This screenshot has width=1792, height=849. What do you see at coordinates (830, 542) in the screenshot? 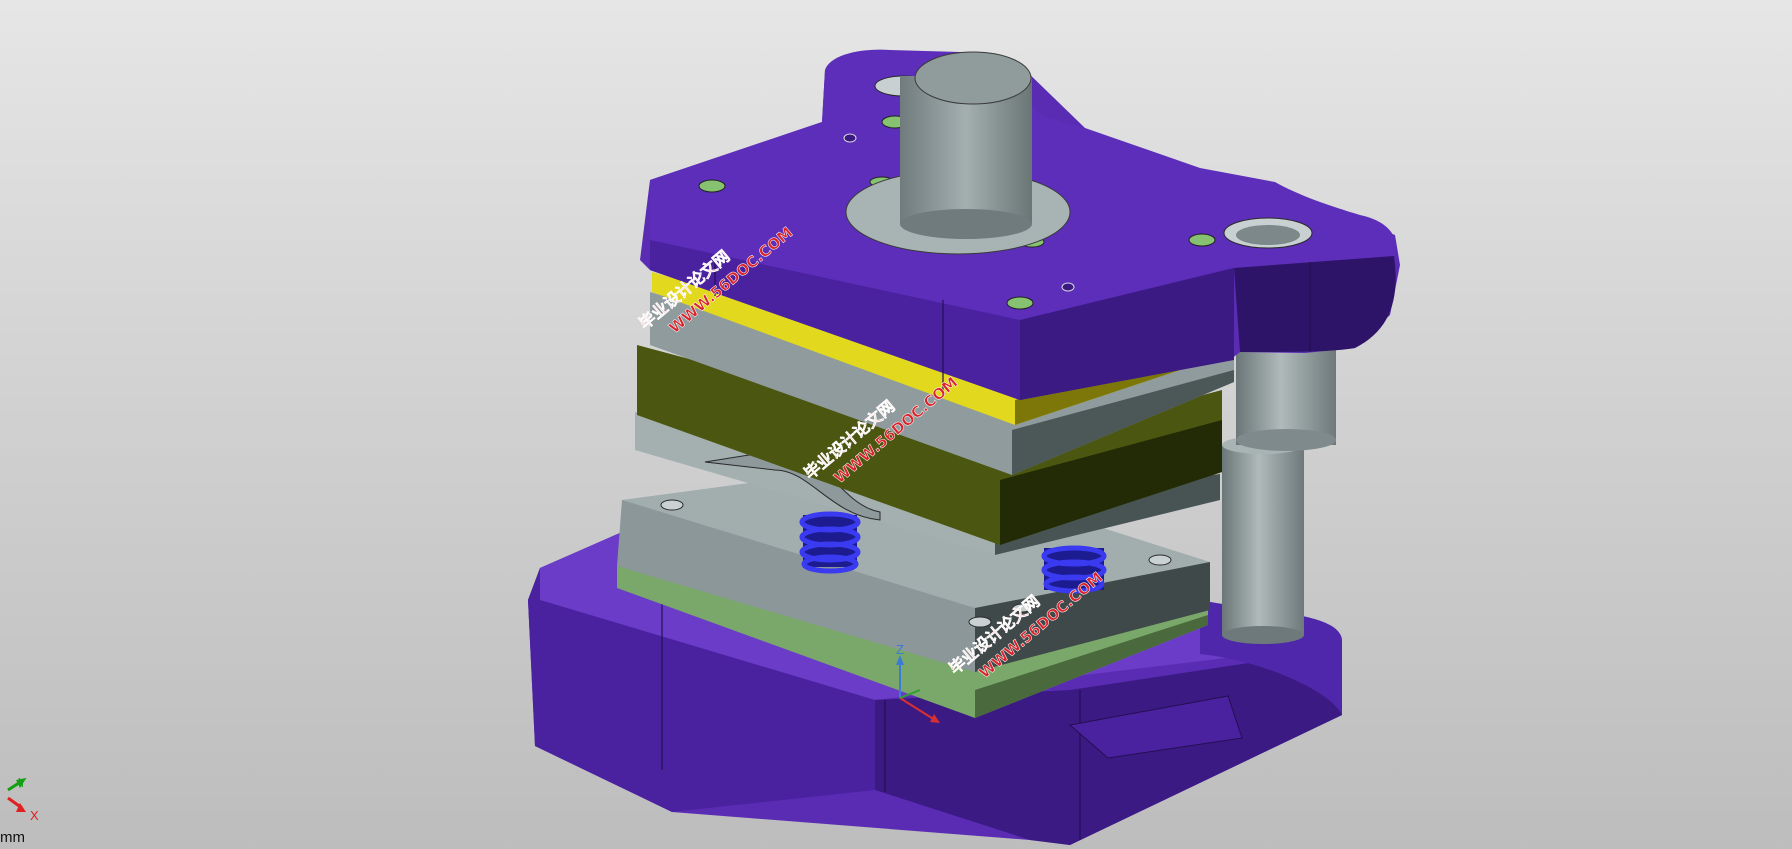
I see `stripper-spring-left` at bounding box center [830, 542].